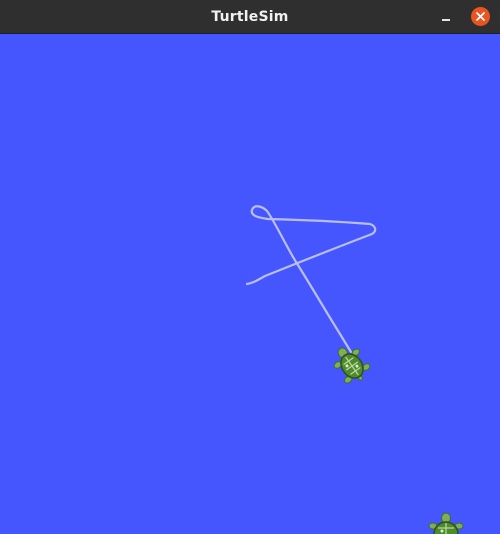 The height and width of the screenshot is (534, 500). I want to click on minimize-button, so click(446, 18).